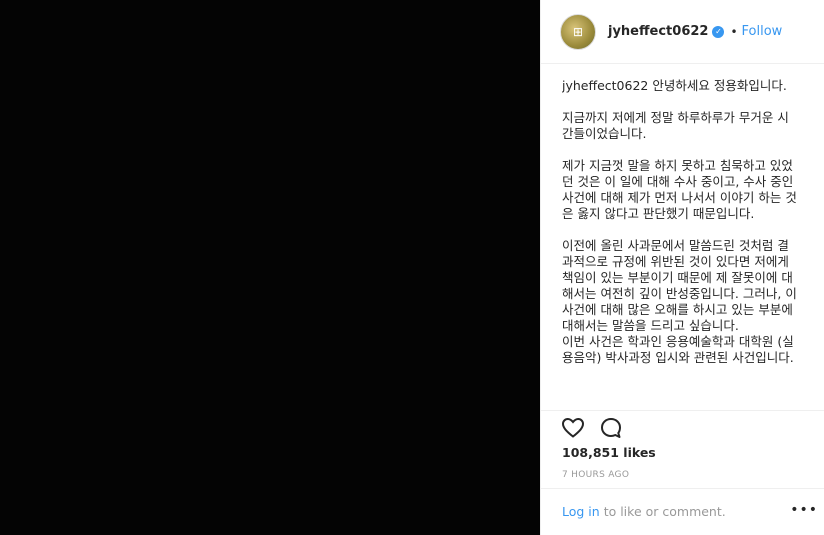 This screenshot has width=824, height=535. Describe the element at coordinates (675, 125) in the screenshot. I see `caption-paragraph: 지금까지 저에게 정말 하루하루가 무거운 시간들이었습니다.` at that location.